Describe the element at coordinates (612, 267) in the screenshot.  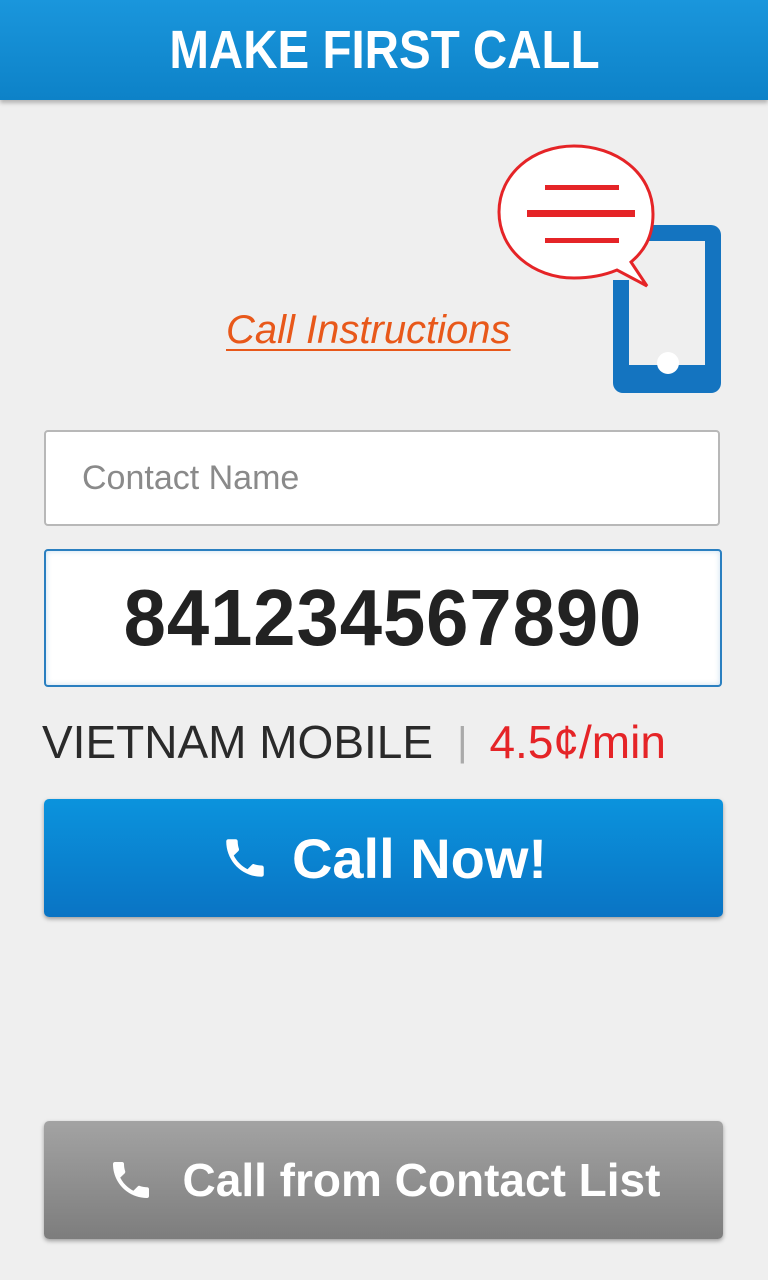
I see `phone-chat-bubble-icon` at that location.